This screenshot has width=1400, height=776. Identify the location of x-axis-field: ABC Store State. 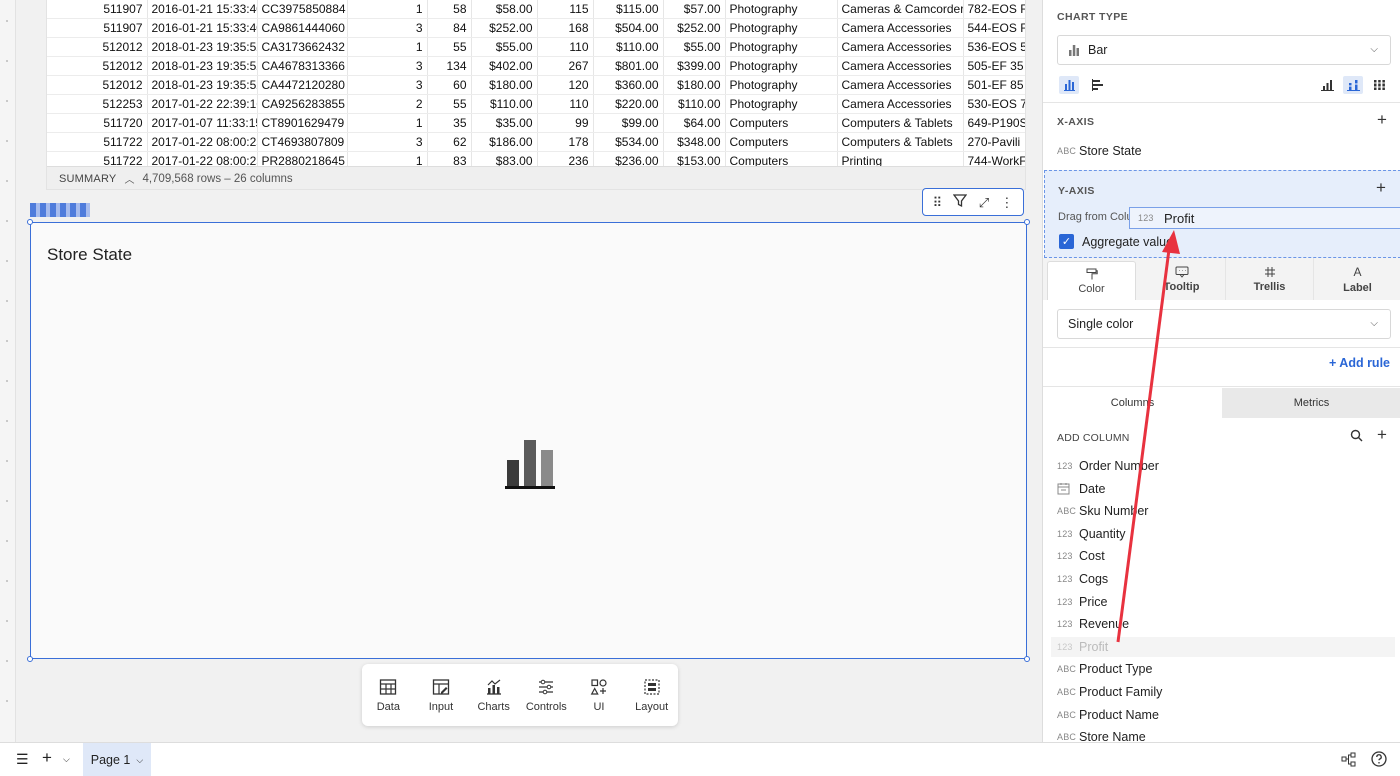
(1099, 151).